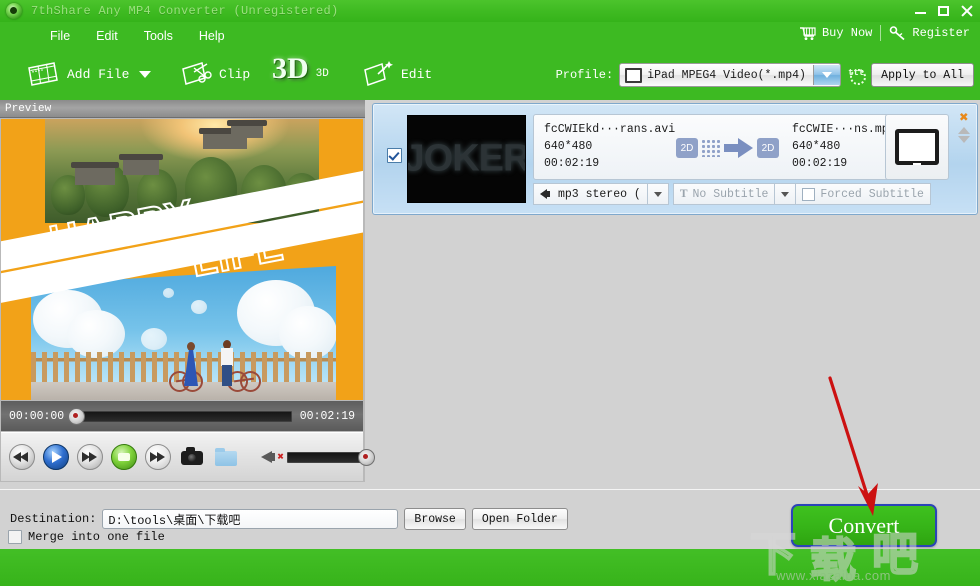 The width and height of the screenshot is (980, 586). I want to click on person-man, so click(227, 363).